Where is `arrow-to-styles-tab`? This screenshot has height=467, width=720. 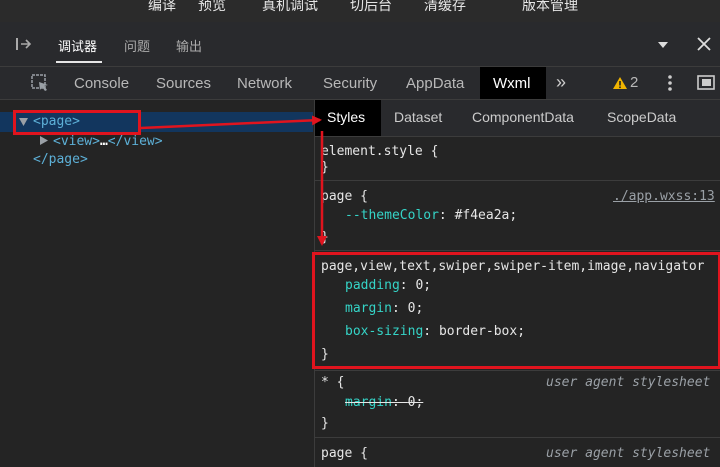 arrow-to-styles-tab is located at coordinates (231, 122).